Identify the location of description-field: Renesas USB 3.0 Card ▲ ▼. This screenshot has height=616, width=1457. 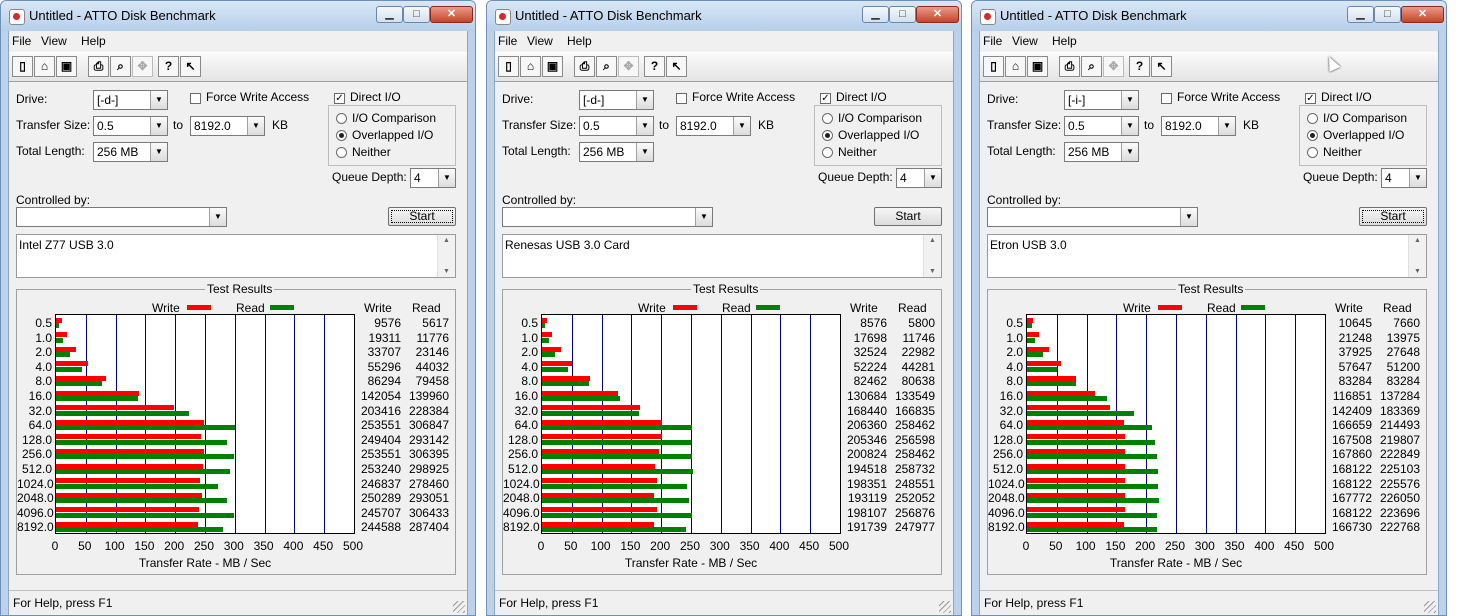
(722, 256).